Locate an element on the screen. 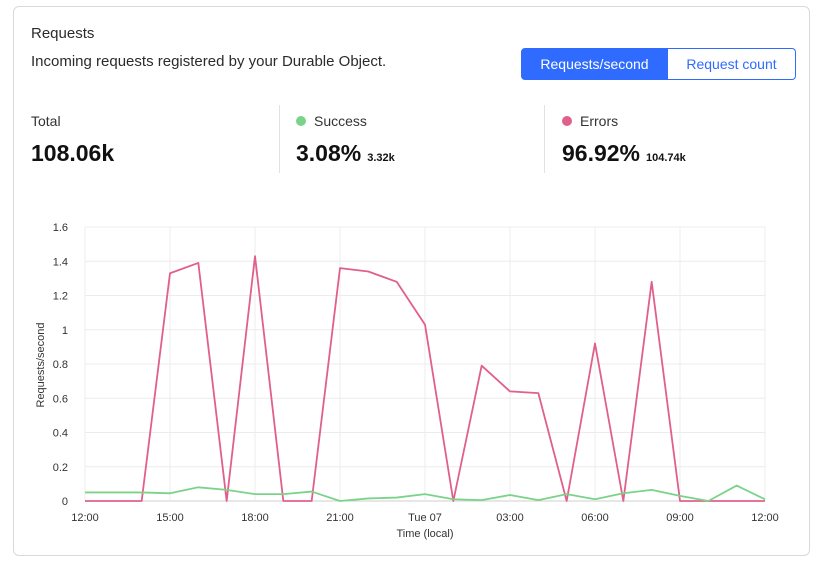 This screenshot has height=571, width=821. x-tick-label: 18:00 is located at coordinates (255, 518).